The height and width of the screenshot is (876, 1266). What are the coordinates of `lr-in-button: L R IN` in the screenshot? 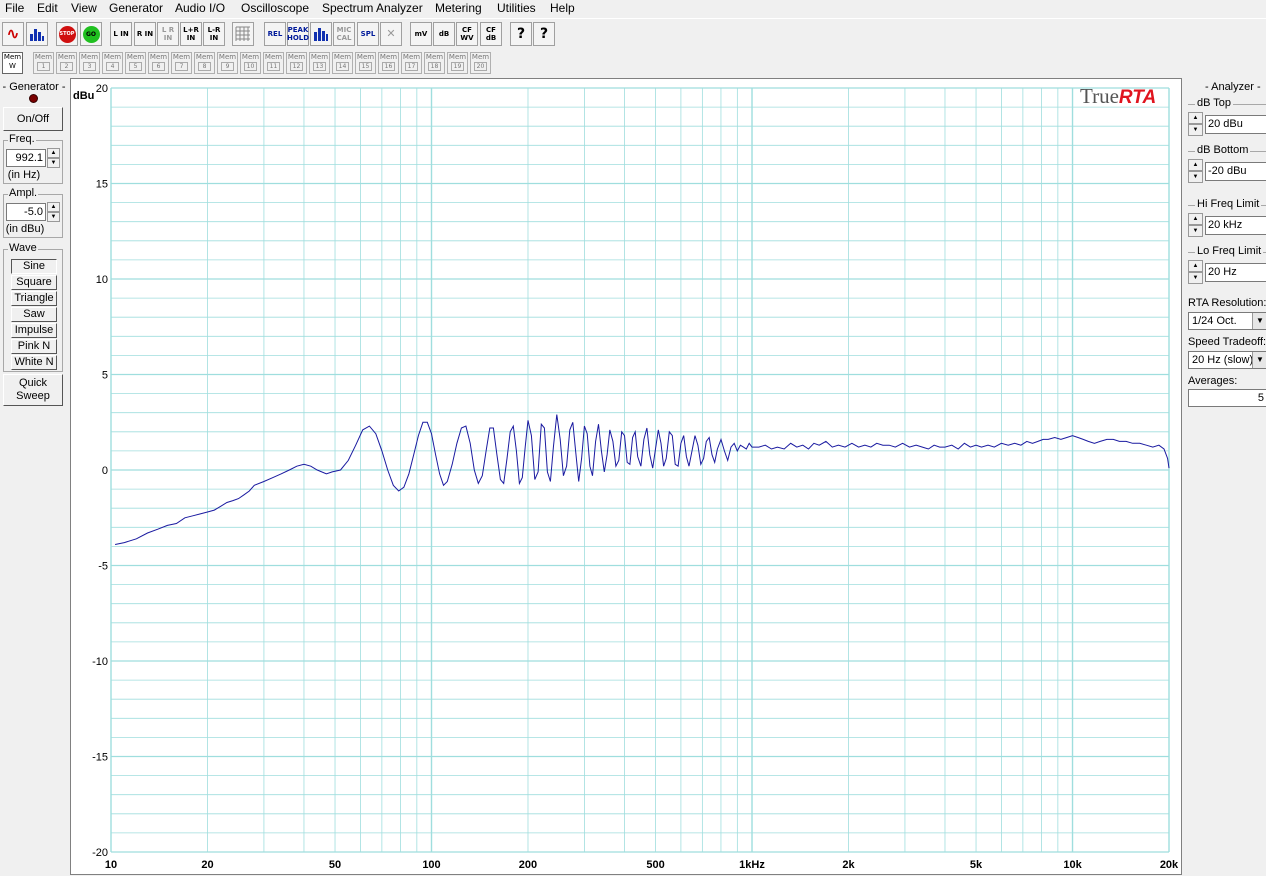 It's located at (168, 34).